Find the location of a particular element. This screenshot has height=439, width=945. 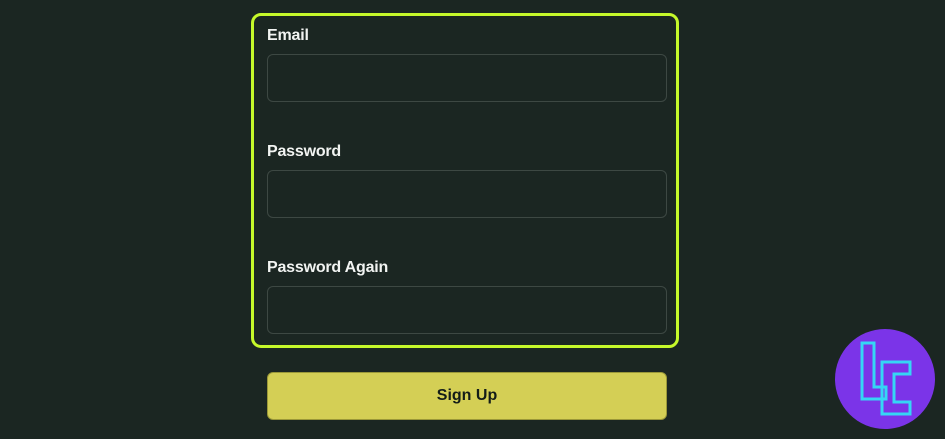

brand-logo is located at coordinates (885, 379).